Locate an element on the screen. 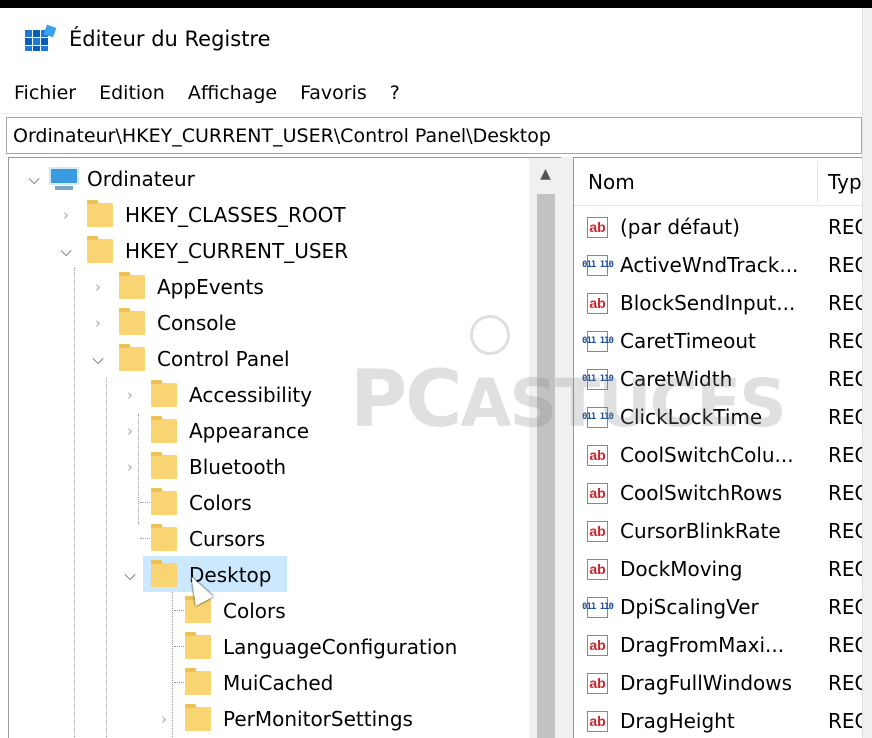  tree-item-label: PerMonitorSettings is located at coordinates (318, 719).